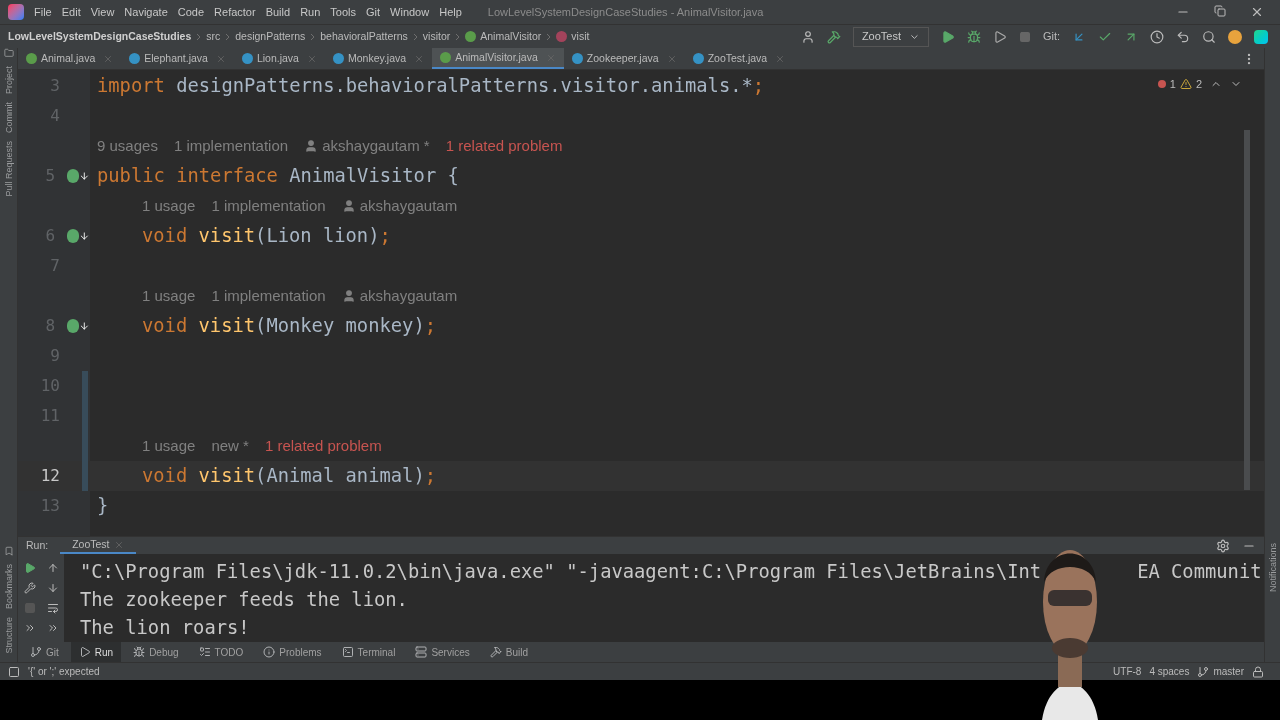  Describe the element at coordinates (9, 80) in the screenshot. I see `tool-window-label: Project` at that location.